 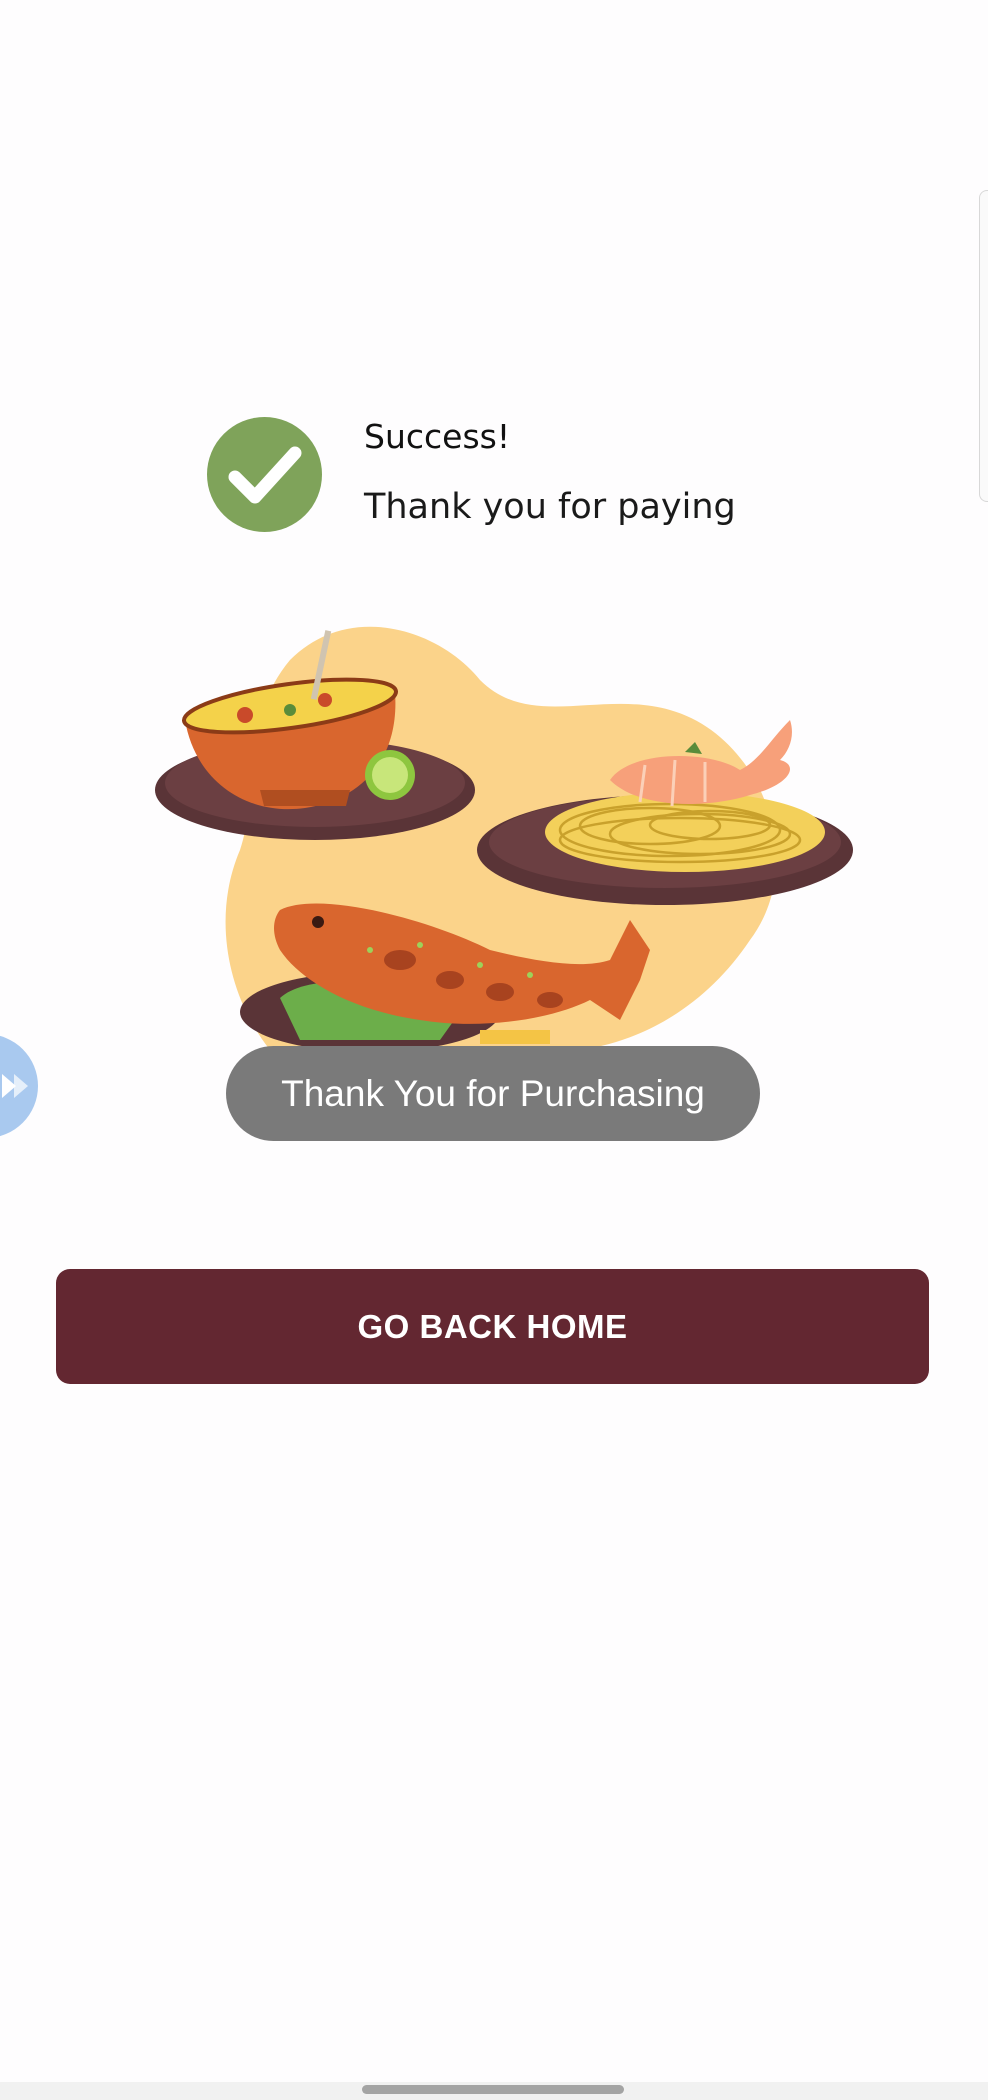 I want to click on navigation-bar, so click(x=494, y=2091).